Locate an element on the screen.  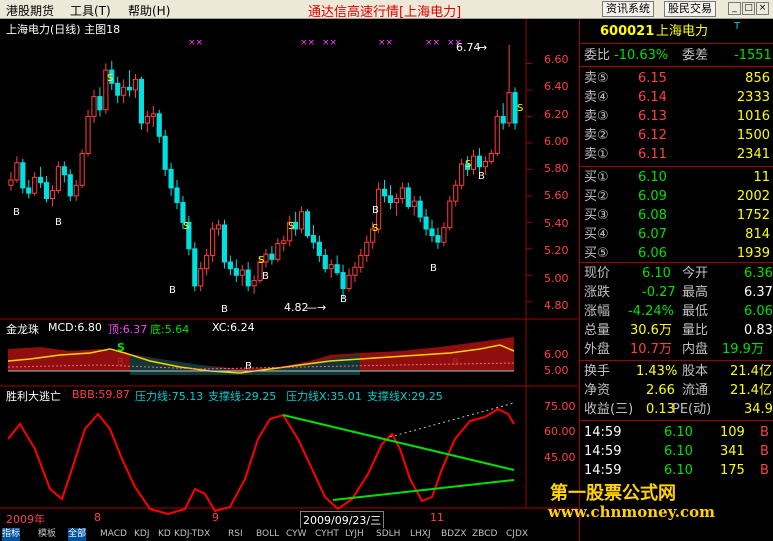
indicator-tab: ZBCD is located at coordinates (484, 534).